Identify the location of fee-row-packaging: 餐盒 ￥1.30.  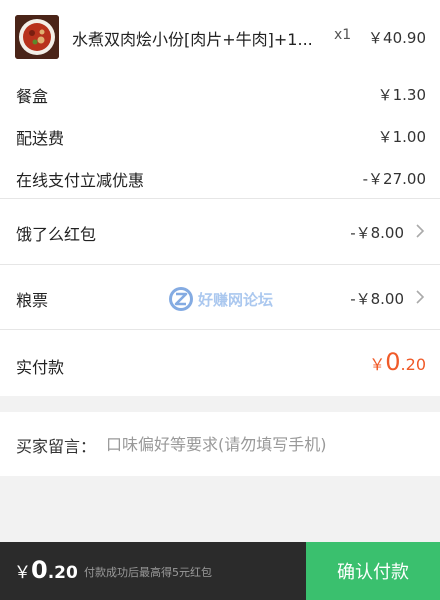
(220, 94).